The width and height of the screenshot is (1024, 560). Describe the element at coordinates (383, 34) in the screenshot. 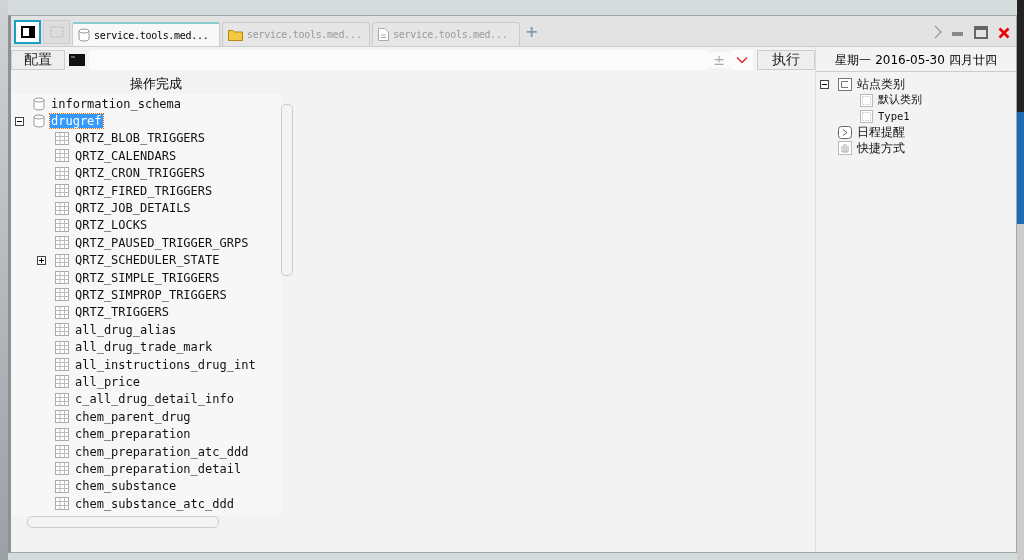

I see `document-icon` at that location.